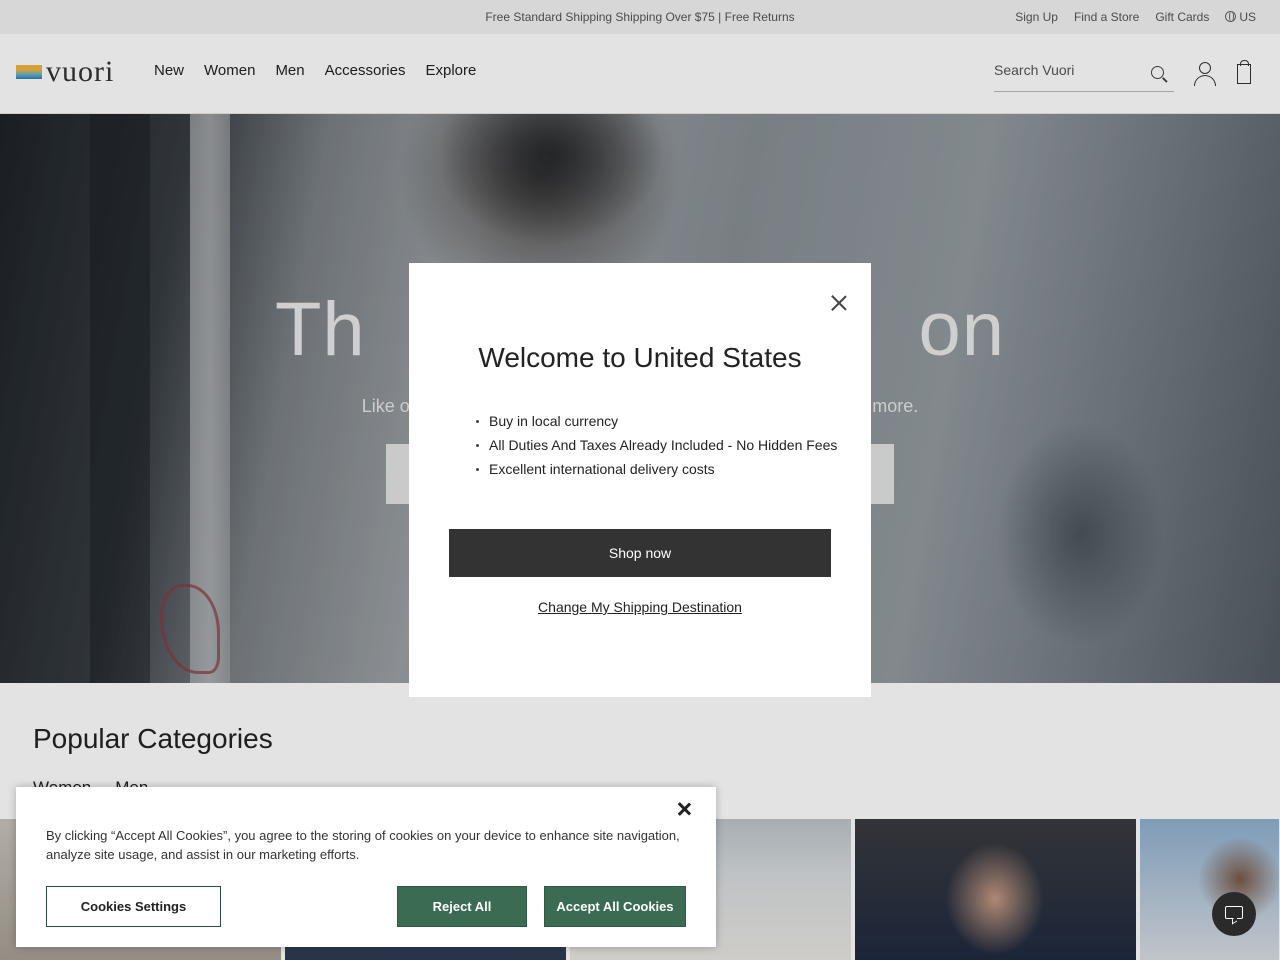 This screenshot has height=960, width=1280. Describe the element at coordinates (656, 424) in the screenshot. I see `list-item: Buy in local currency` at that location.